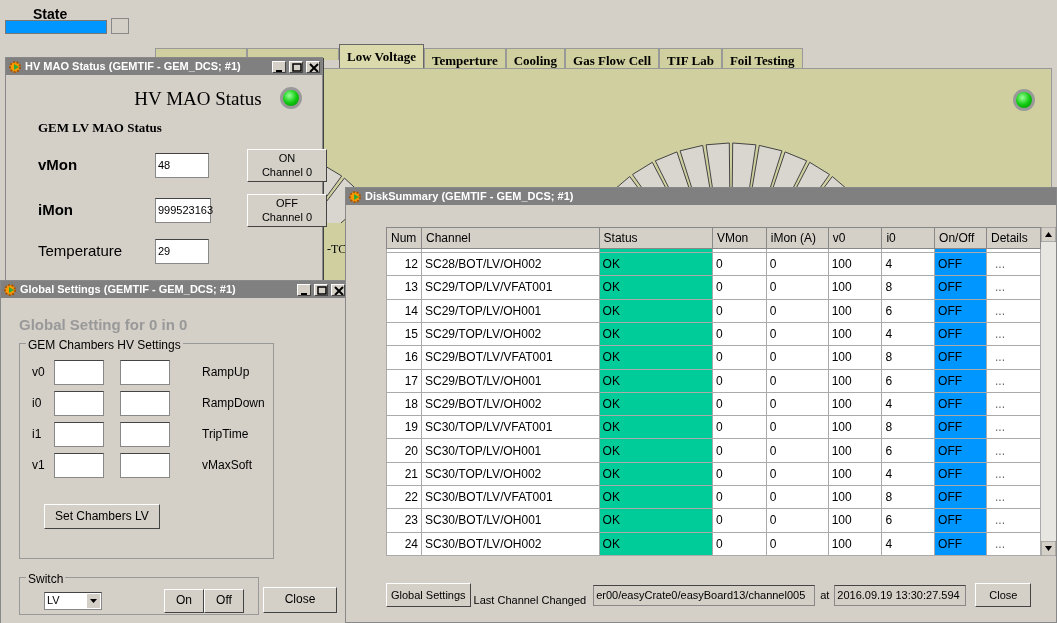 Image resolution: width=1057 pixels, height=623 pixels. Describe the element at coordinates (900, 595) in the screenshot. I see `timestamp-field: 2016.09.19 13:30:27.594` at that location.